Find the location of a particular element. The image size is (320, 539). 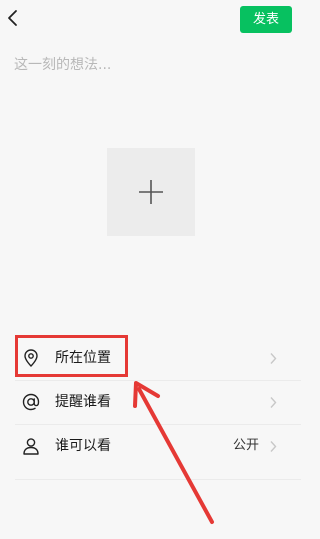

person-icon is located at coordinates (31, 446).